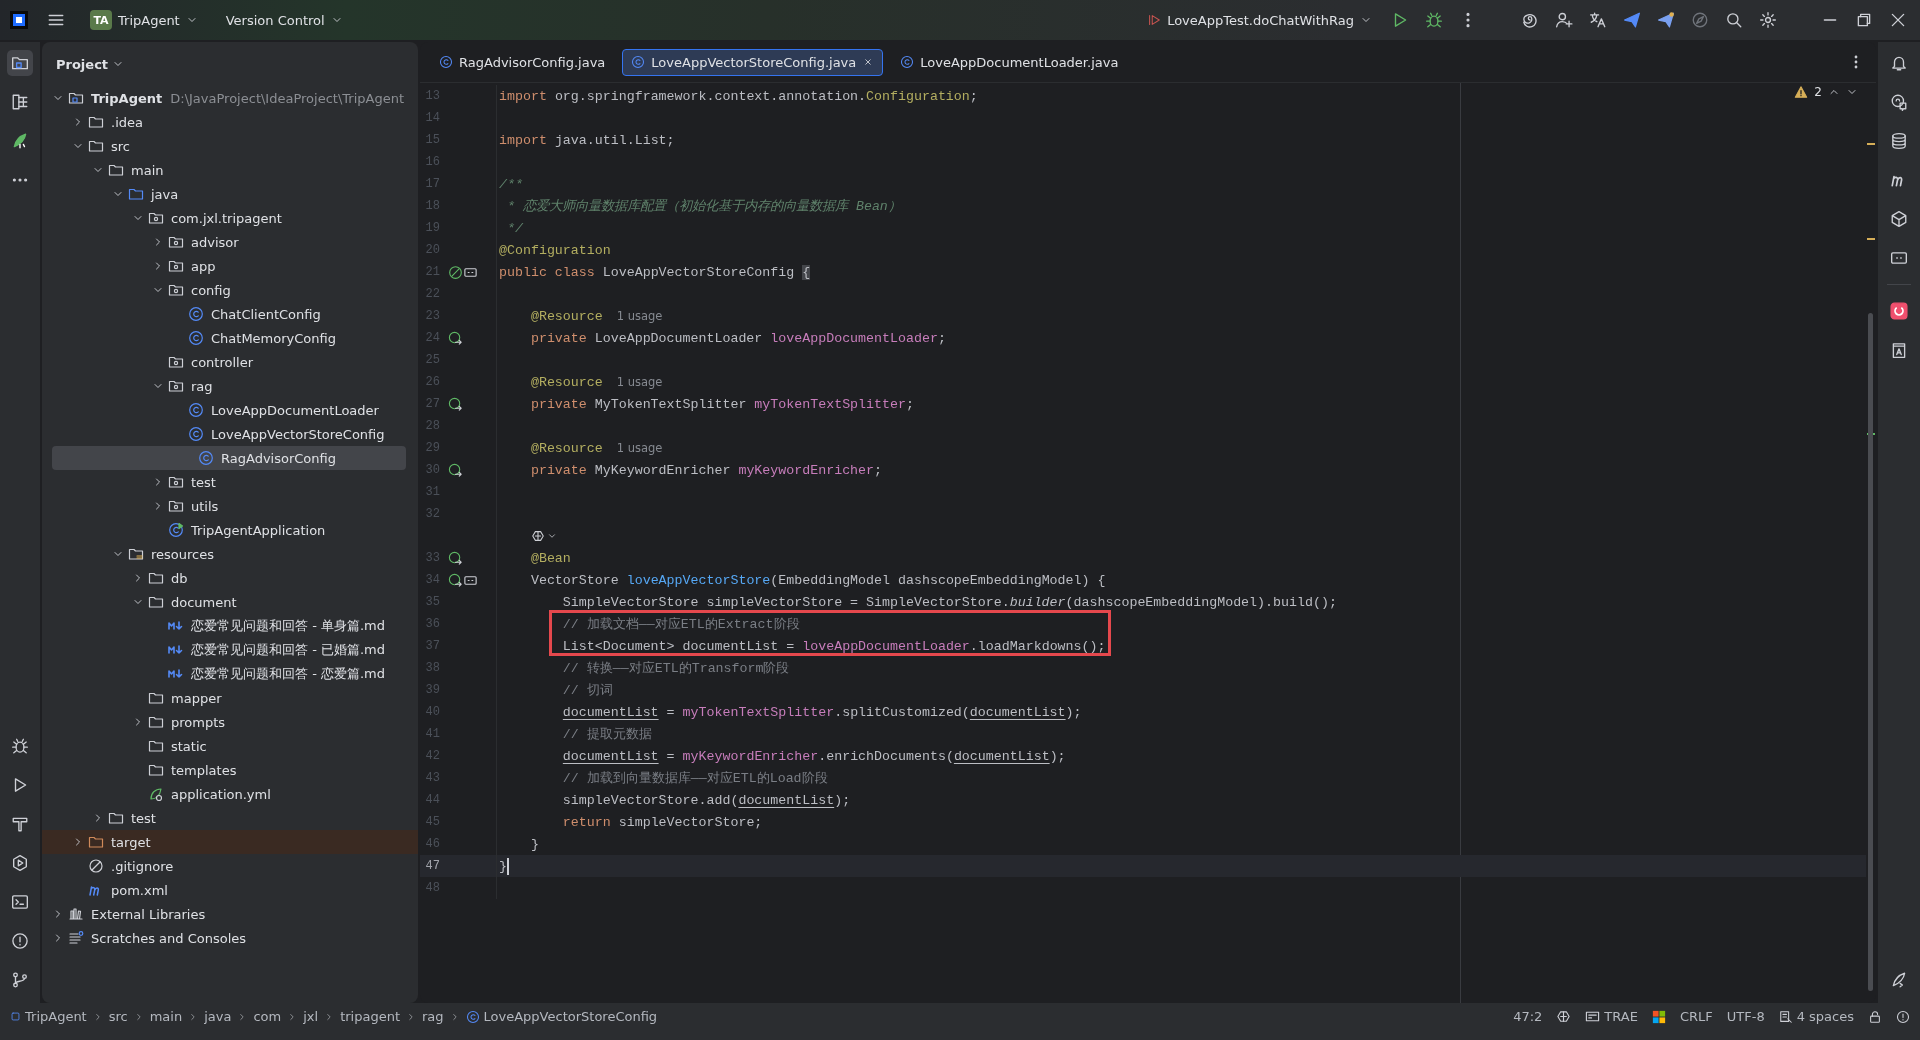 This screenshot has width=1920, height=1040. Describe the element at coordinates (821, 712) in the screenshot. I see `code-line: documentList = myTokenTextSplitter.splitCustomized(documentList);` at that location.